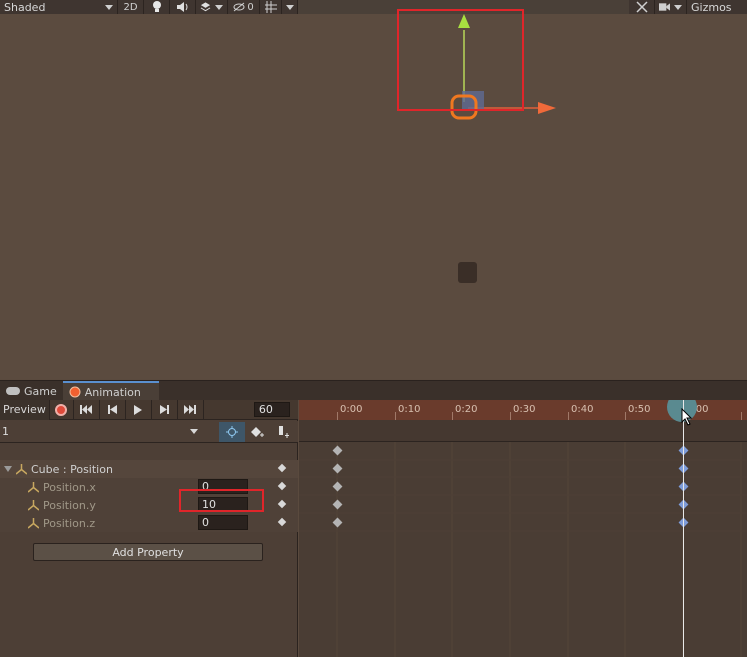 The width and height of the screenshot is (747, 657). Describe the element at coordinates (373, 390) in the screenshot. I see `editor-tab-bar: Game Animation` at that location.